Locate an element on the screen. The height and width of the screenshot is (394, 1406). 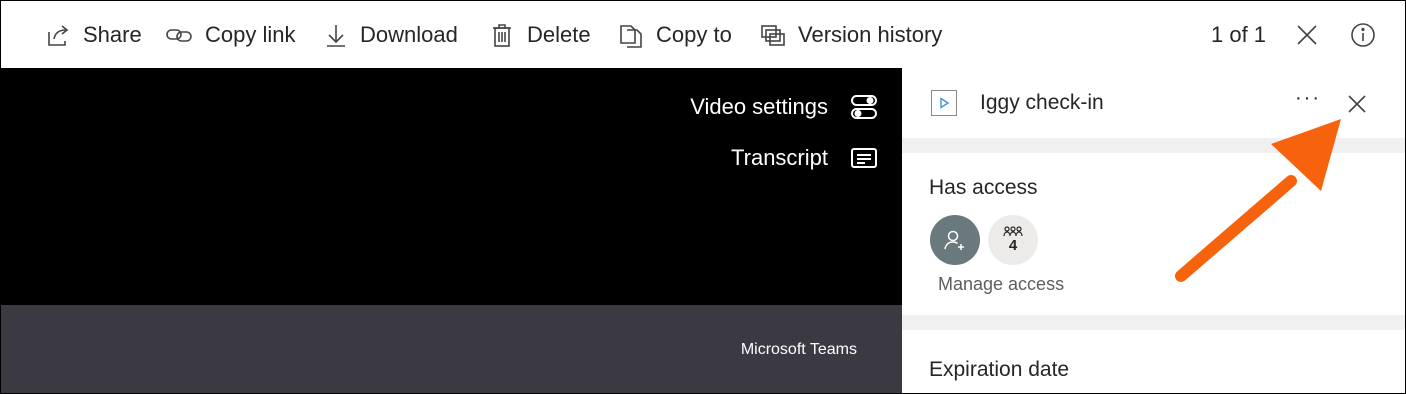
close-viewer-button is located at coordinates (1307, 35).